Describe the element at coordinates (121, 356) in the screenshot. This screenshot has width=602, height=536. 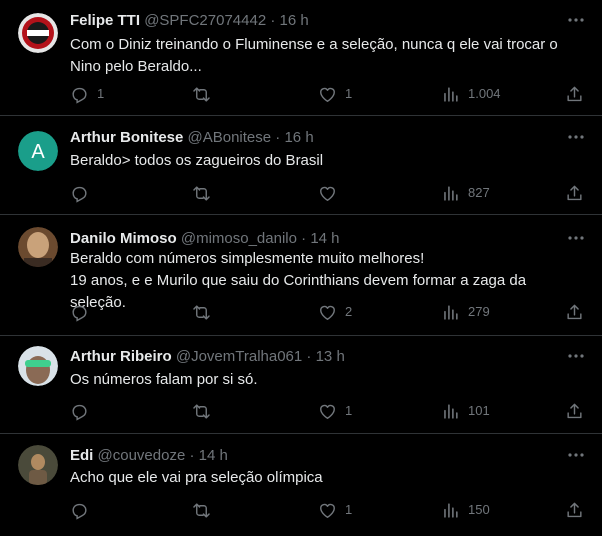
I see `display-name: Arthur Ribeiro` at that location.